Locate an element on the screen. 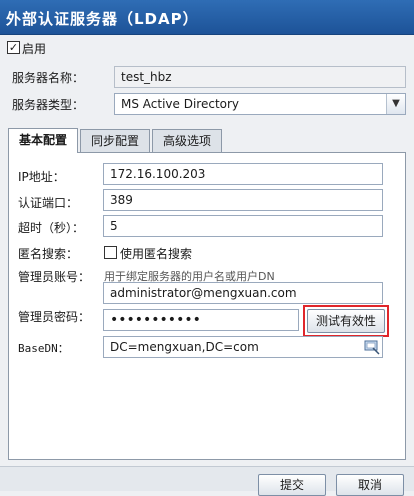 The image size is (414, 496). basedn-label: BaseDN： is located at coordinates (43, 348).